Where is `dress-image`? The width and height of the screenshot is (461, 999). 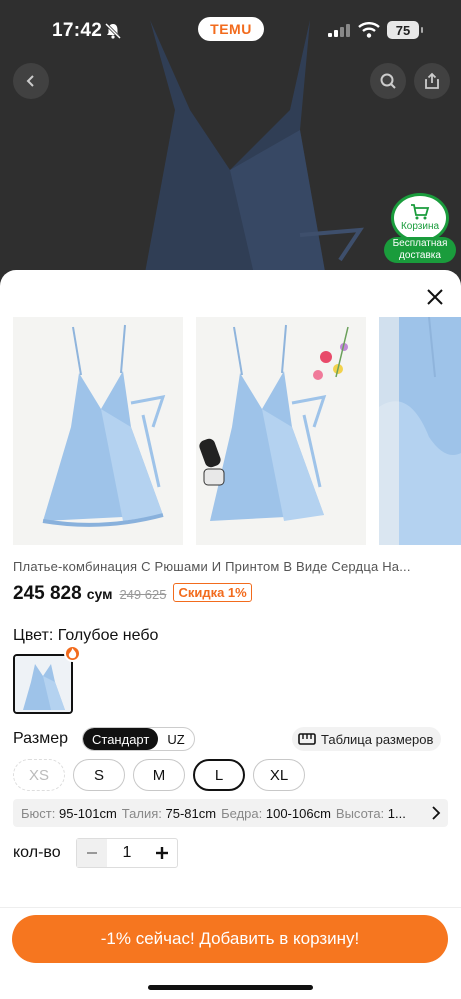 dress-image is located at coordinates (98, 431).